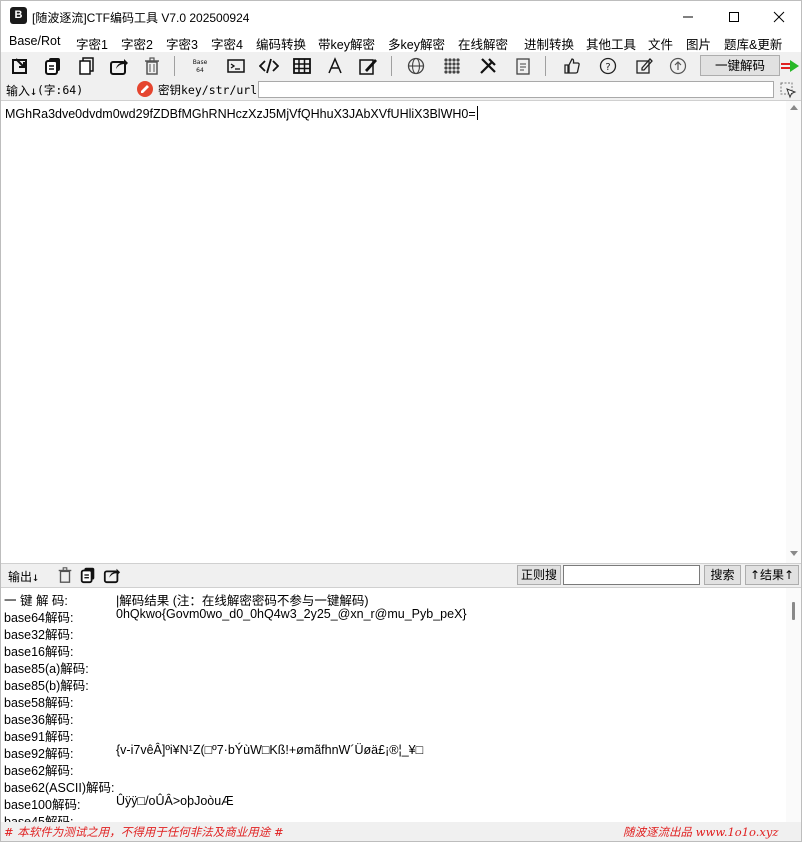 This screenshot has width=802, height=842. I want to click on globe-icon, so click(416, 66).